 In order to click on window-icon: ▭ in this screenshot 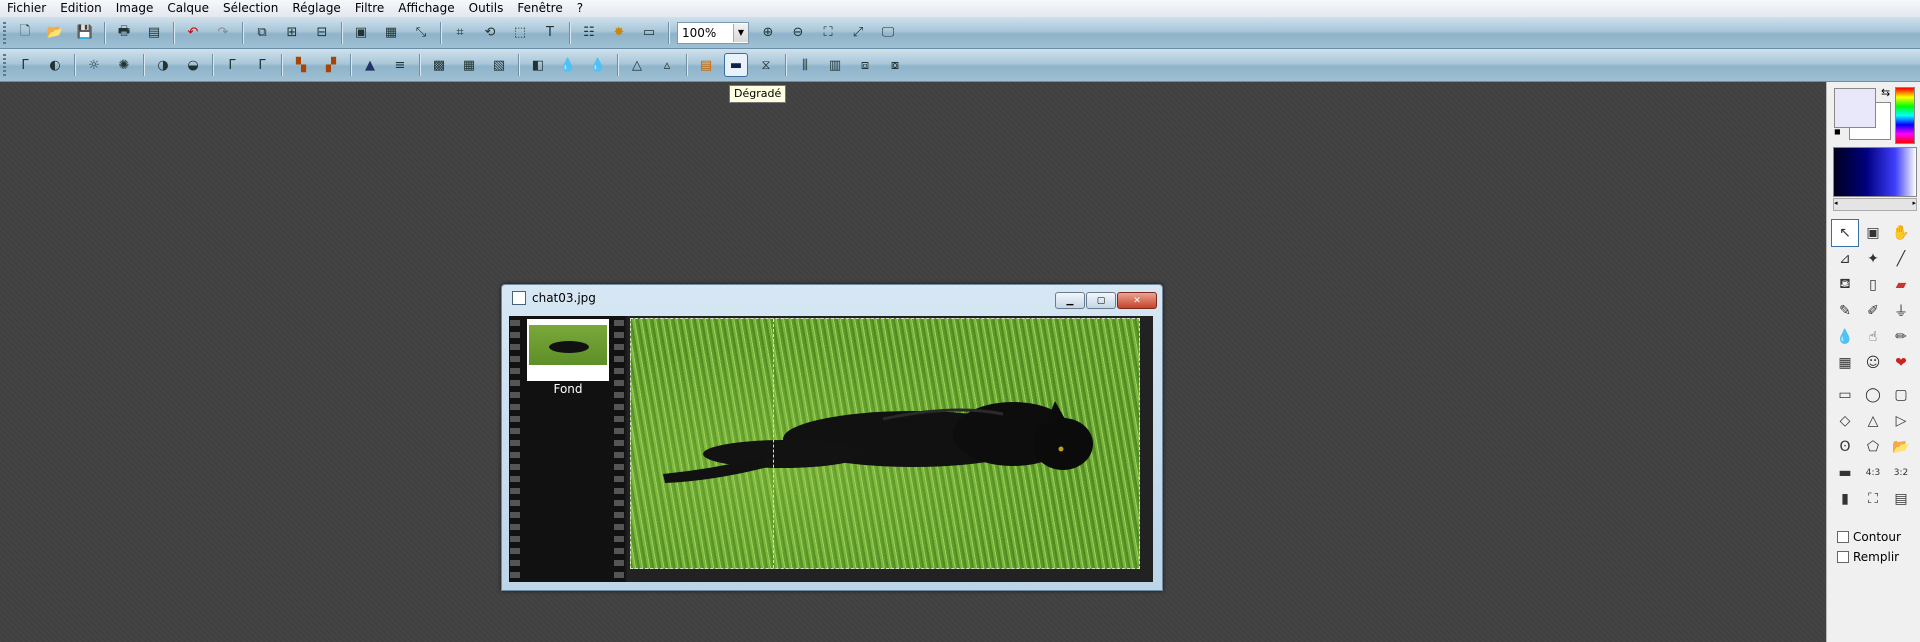, I will do `click(649, 33)`.